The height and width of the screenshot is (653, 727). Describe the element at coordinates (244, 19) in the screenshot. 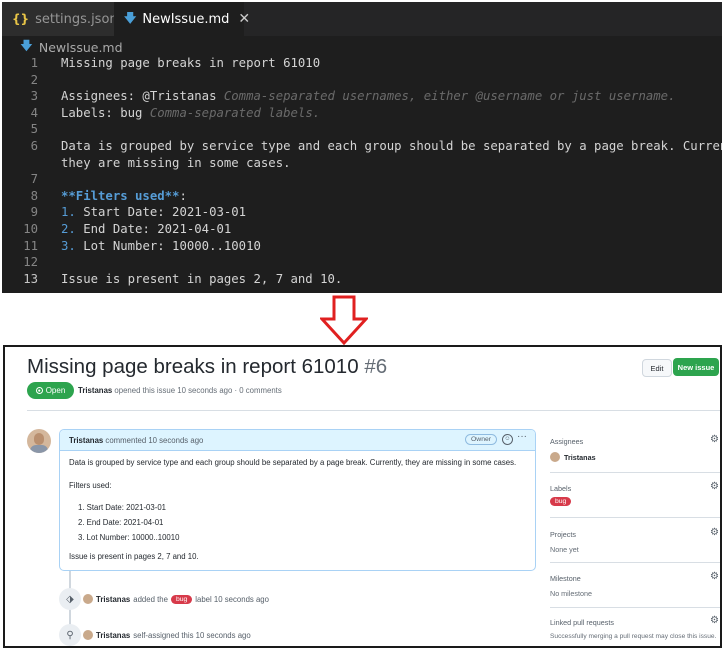

I see `close-icon: ✕` at that location.